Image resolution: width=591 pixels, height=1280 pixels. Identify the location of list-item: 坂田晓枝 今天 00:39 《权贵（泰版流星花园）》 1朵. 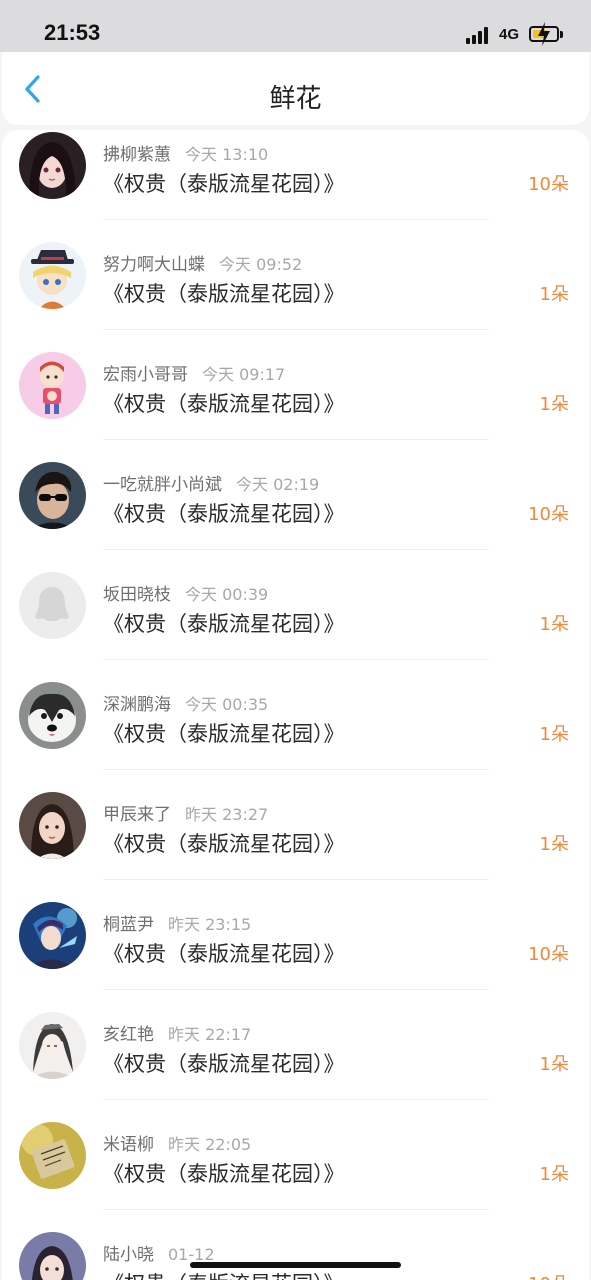
(295, 625).